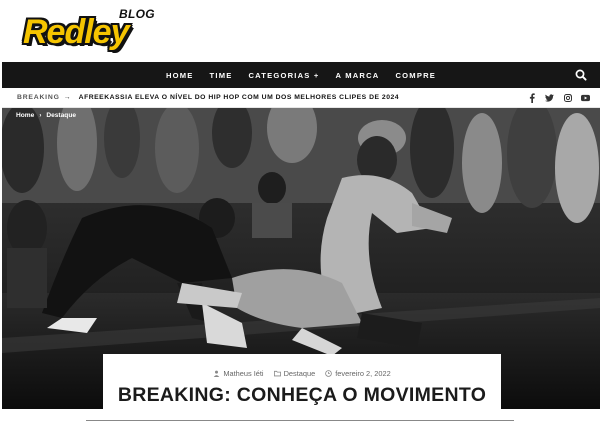 The image size is (600, 425). What do you see at coordinates (581, 75) in the screenshot?
I see `search-icon` at bounding box center [581, 75].